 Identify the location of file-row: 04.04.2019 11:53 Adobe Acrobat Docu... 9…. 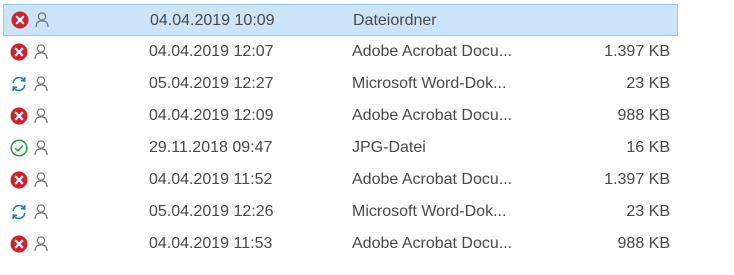
(367, 244).